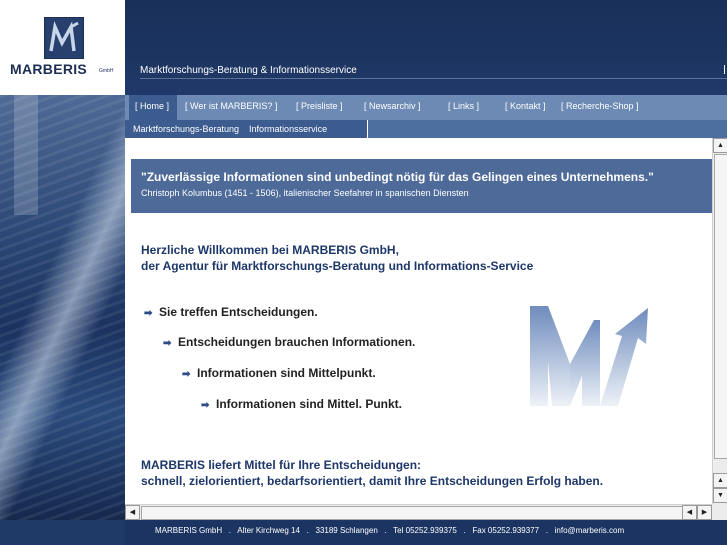 Image resolution: width=727 pixels, height=545 pixels. Describe the element at coordinates (525, 106) in the screenshot. I see `nav-kontakt: [ Kontakt ]` at that location.